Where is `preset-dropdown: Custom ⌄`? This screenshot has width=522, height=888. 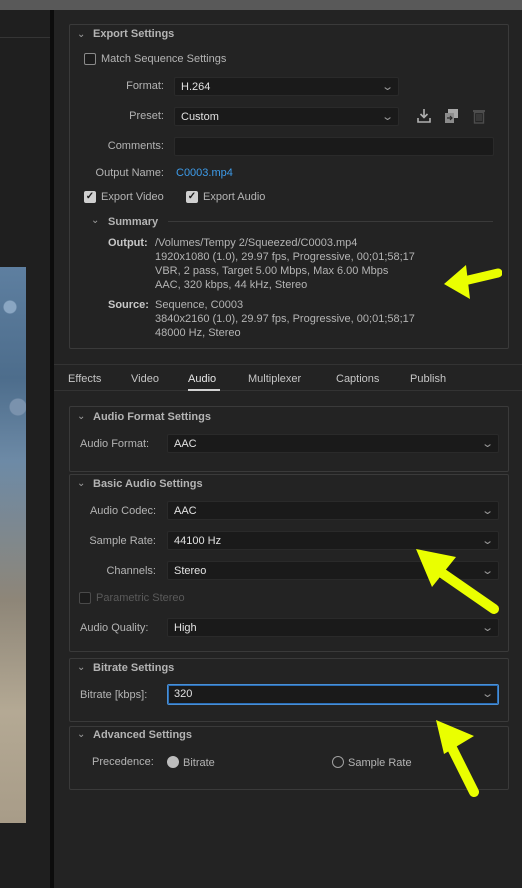 preset-dropdown: Custom ⌄ is located at coordinates (286, 116).